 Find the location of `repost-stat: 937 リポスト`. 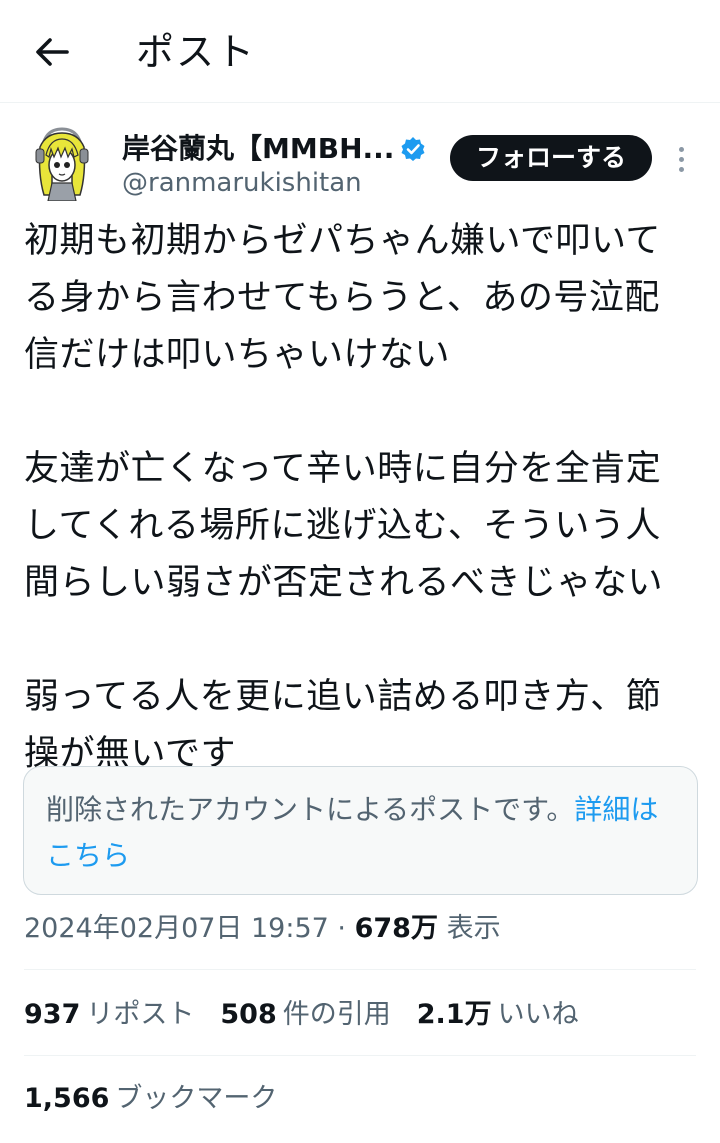

repost-stat: 937 リポスト is located at coordinates (109, 1015).